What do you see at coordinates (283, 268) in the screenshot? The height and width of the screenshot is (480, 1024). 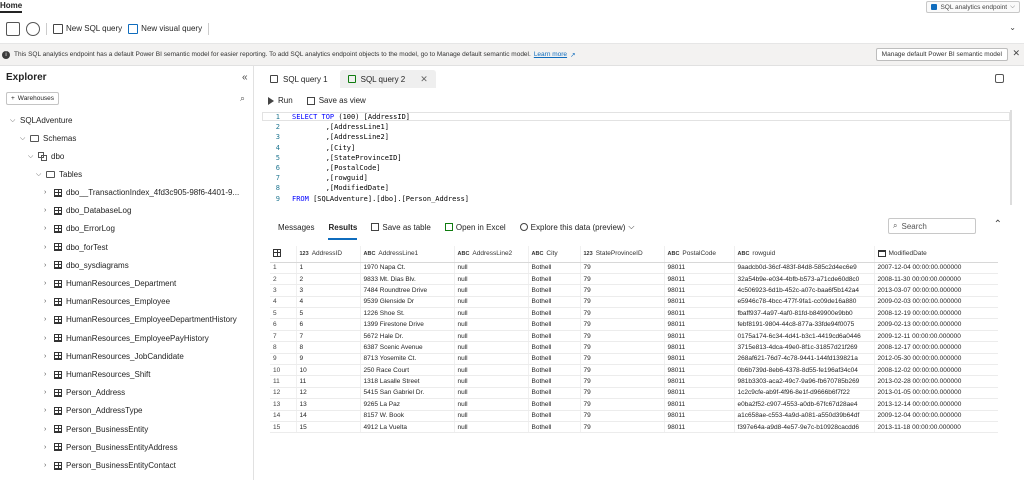 I see `row-number: 1` at bounding box center [283, 268].